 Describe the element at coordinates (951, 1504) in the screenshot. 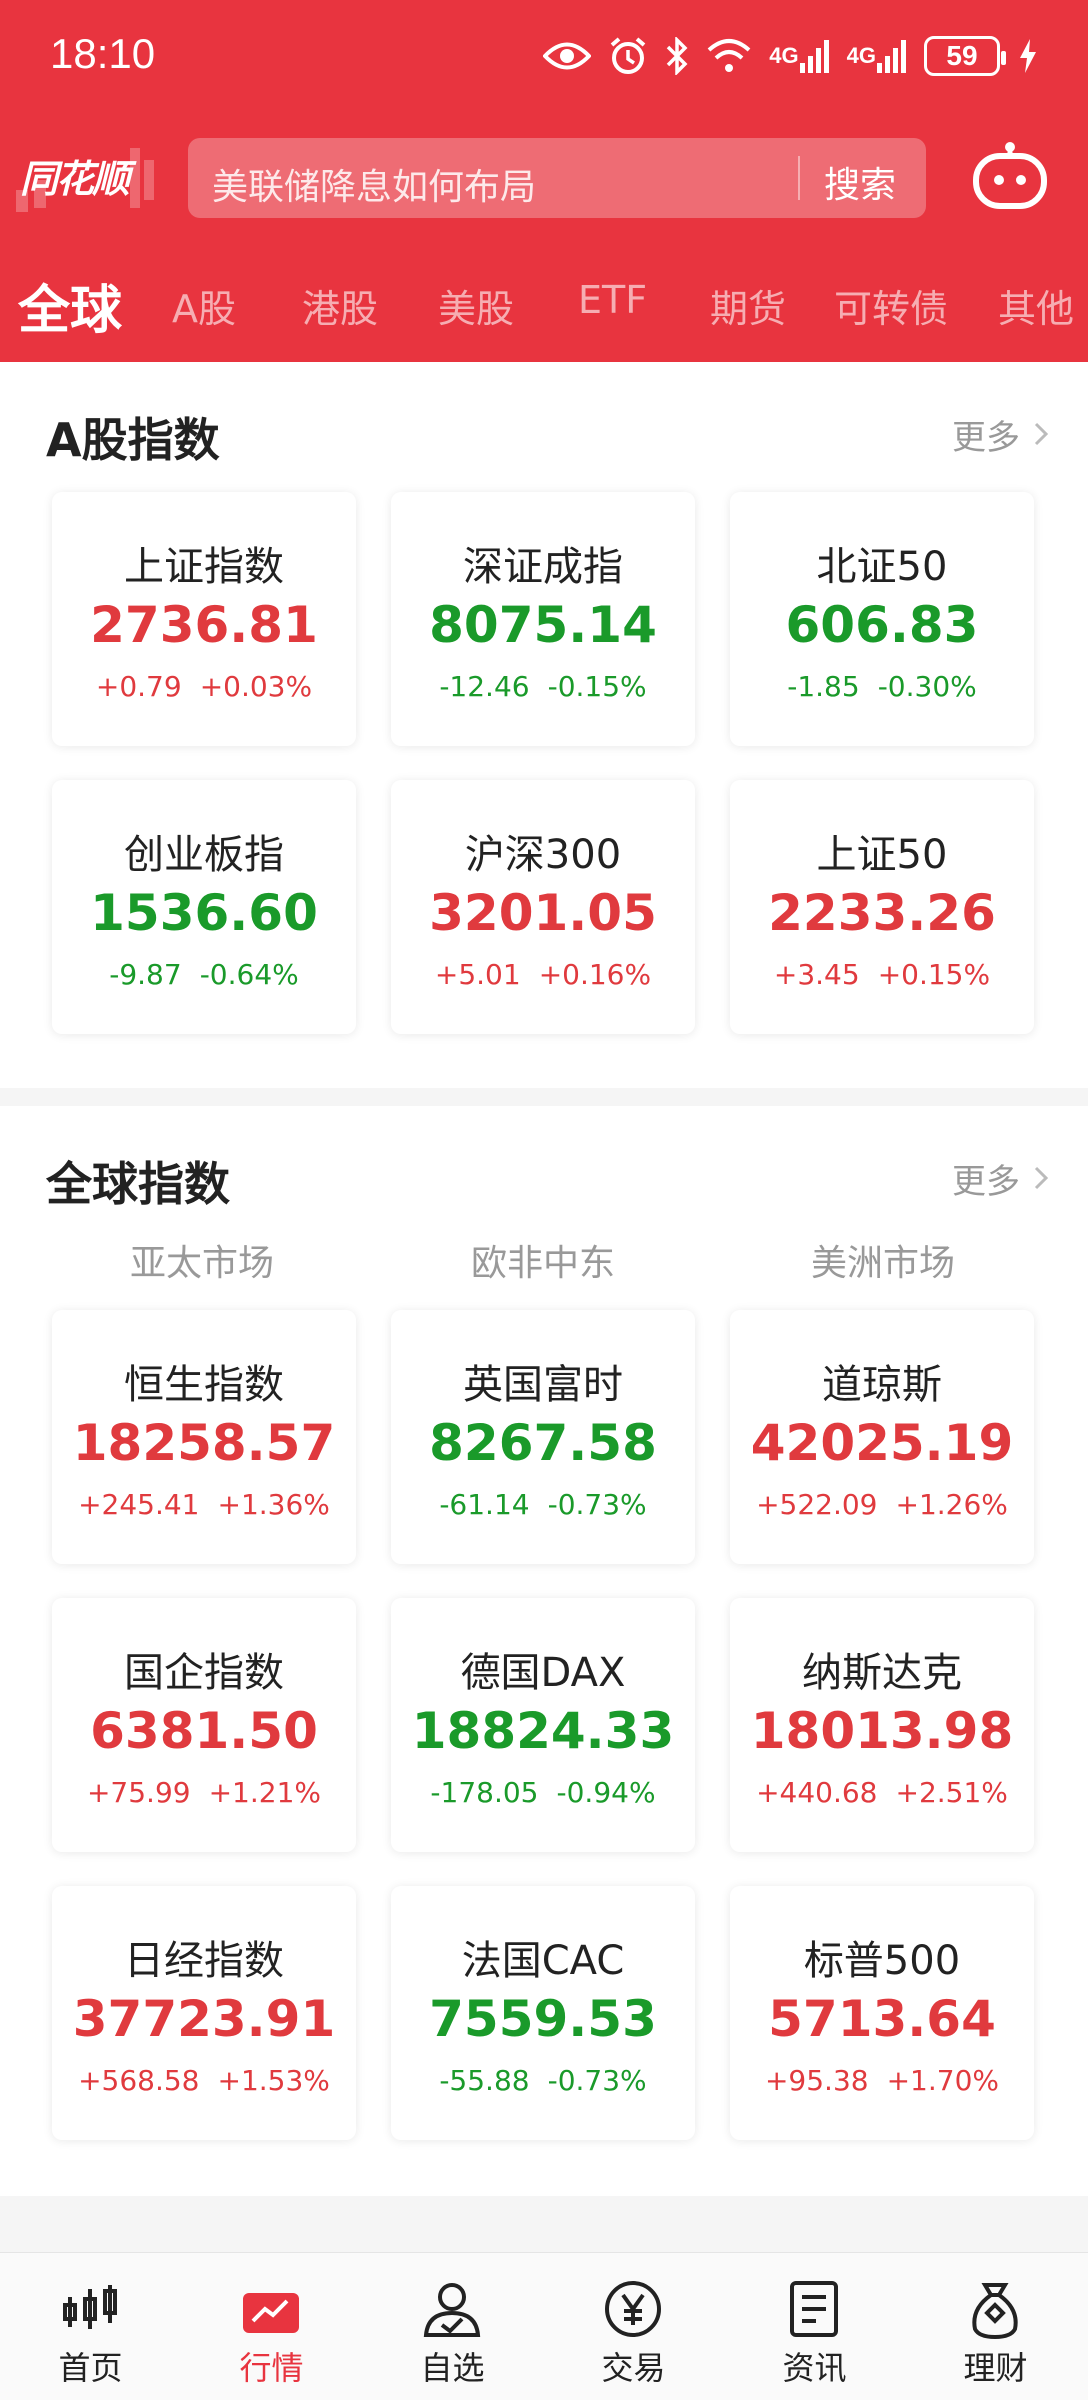

I see `change-percent: +1.26%` at that location.